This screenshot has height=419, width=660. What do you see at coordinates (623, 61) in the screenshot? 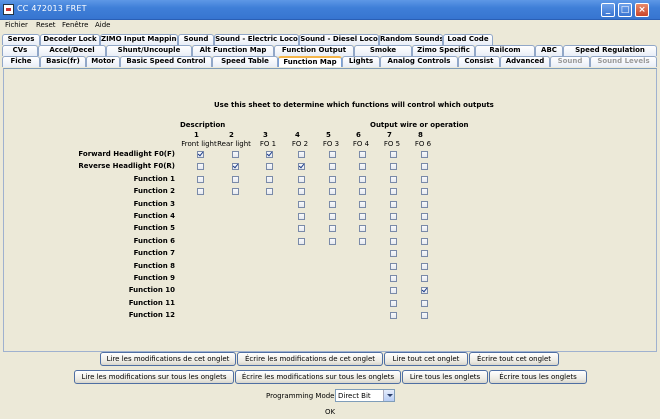
I see `tab-sound-levels: Sound Levels` at bounding box center [623, 61].